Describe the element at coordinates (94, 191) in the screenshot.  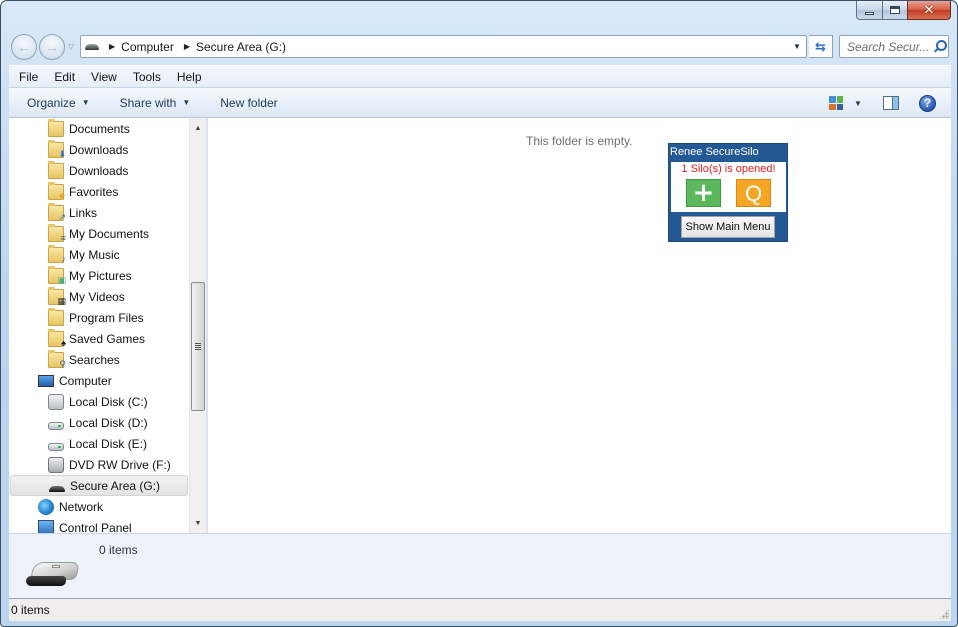
I see `nav-tree-label: Favorites` at that location.